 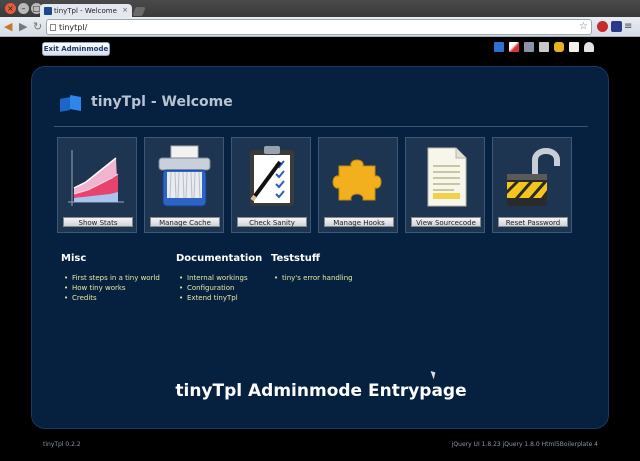 I want to click on extension-red-icon, so click(x=602, y=26).